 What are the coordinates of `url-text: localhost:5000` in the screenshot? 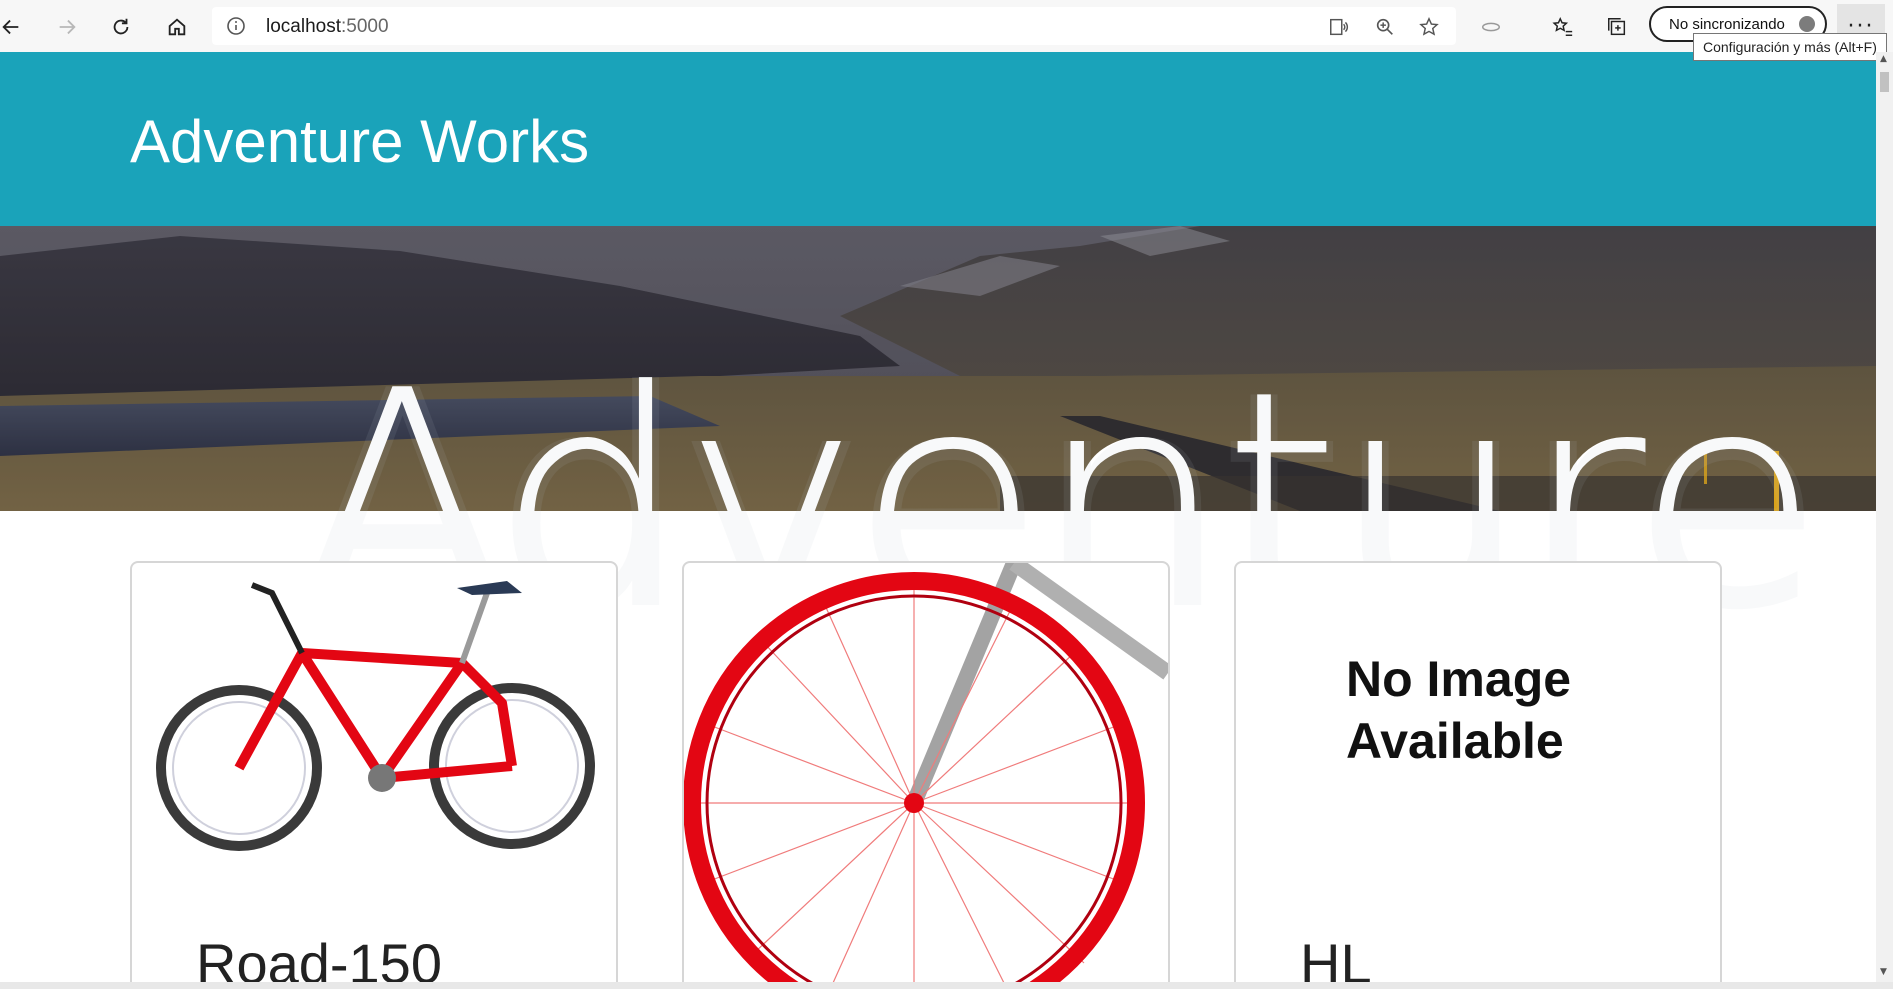 It's located at (327, 26).